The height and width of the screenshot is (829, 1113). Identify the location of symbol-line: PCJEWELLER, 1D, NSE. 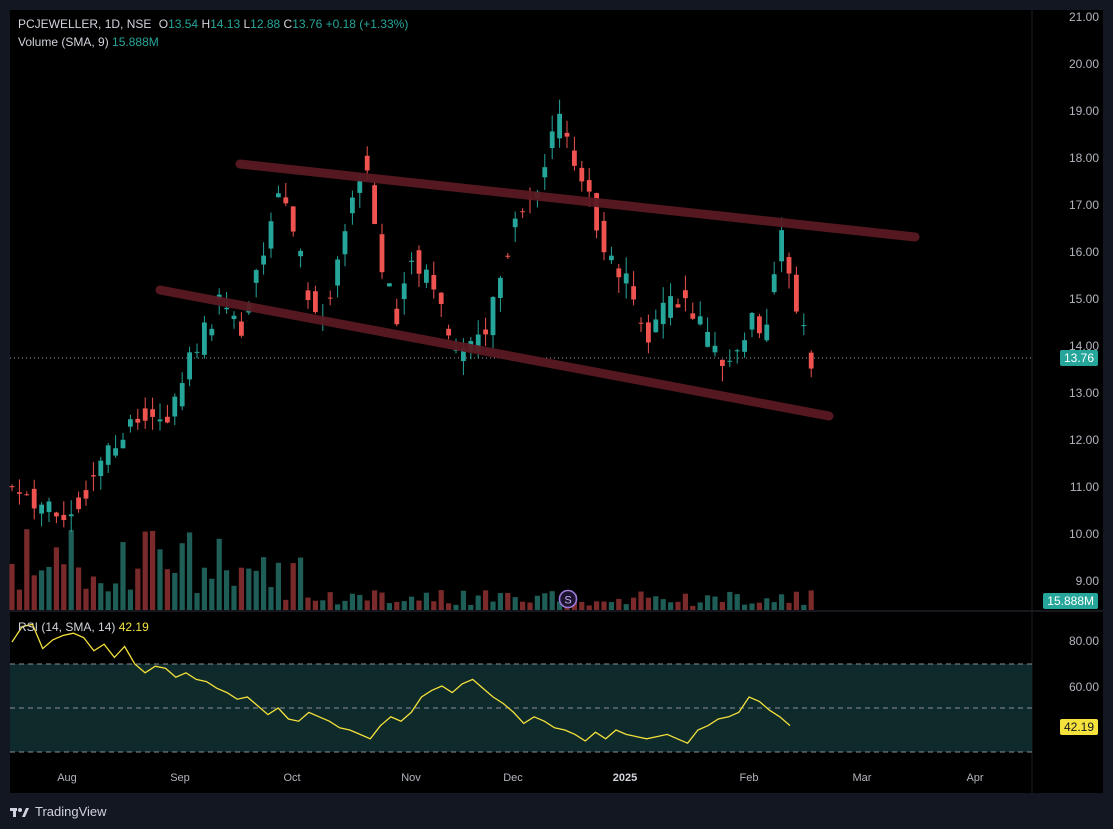
(84, 24).